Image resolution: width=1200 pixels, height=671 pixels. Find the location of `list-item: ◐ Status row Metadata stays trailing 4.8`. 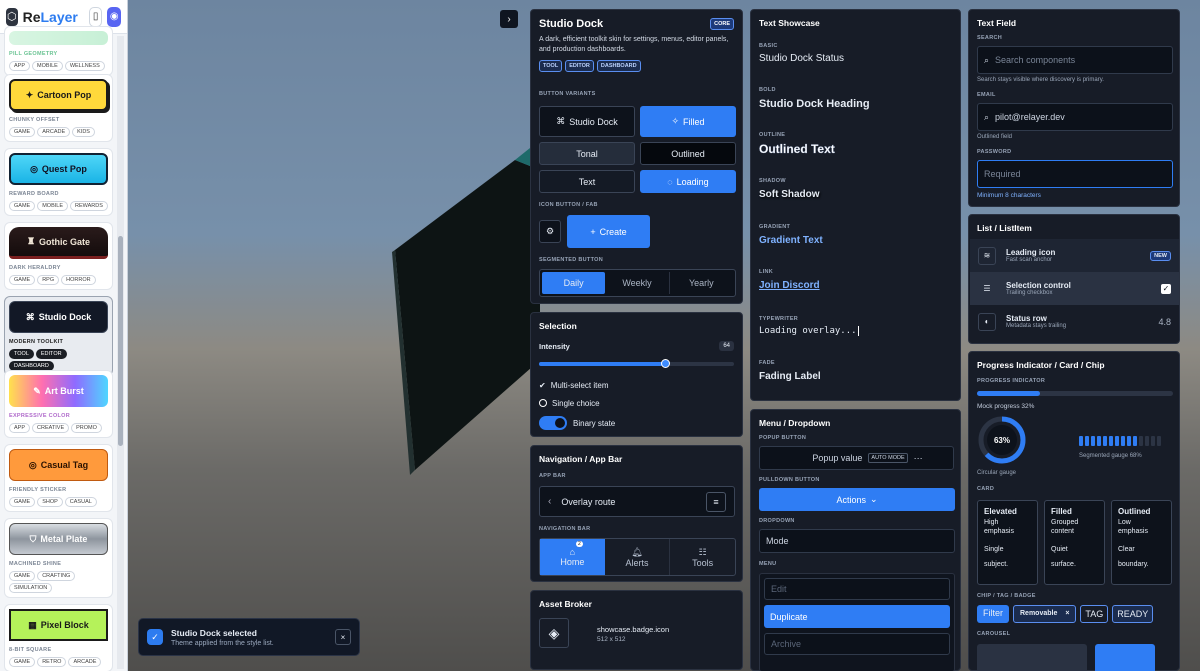

list-item: ◐ Status row Metadata stays trailing 4.8 is located at coordinates (1074, 321).